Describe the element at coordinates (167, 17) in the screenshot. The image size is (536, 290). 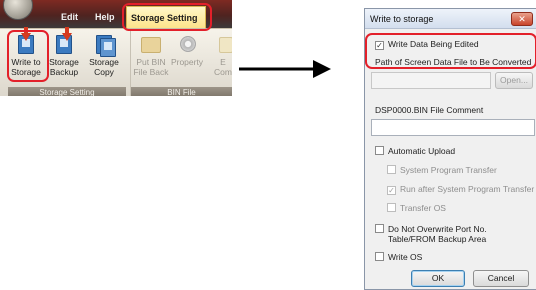
I see `storage-setting-tab-highlight` at that location.